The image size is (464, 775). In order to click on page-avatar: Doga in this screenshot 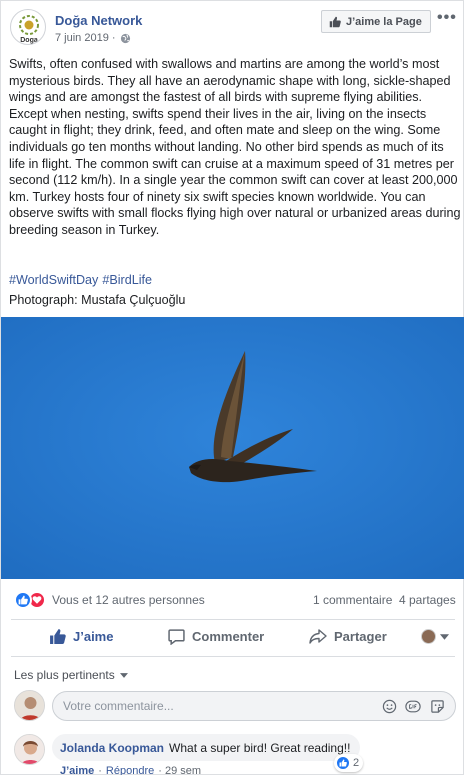, I will do `click(28, 27)`.